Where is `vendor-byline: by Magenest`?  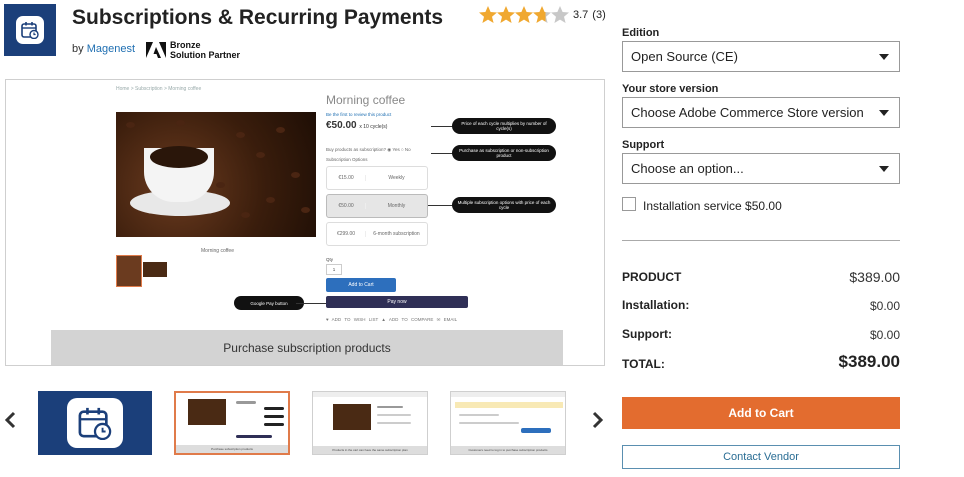 vendor-byline: by Magenest is located at coordinates (103, 49).